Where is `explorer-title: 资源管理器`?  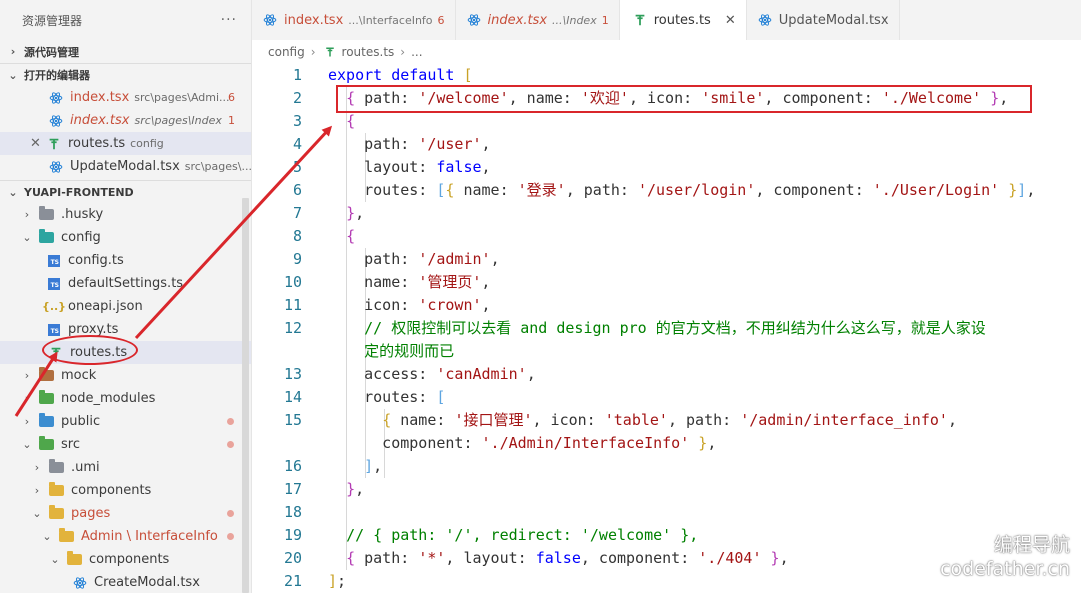 explorer-title: 资源管理器 is located at coordinates (52, 20).